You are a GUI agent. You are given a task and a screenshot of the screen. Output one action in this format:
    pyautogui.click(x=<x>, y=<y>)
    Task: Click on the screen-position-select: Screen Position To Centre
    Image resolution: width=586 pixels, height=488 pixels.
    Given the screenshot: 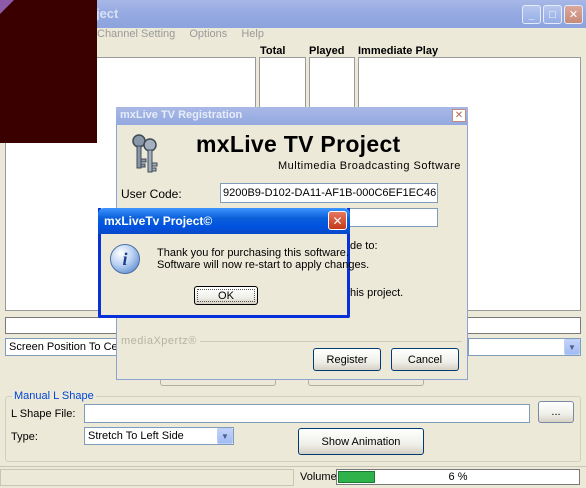 What is the action you would take?
    pyautogui.click(x=61, y=347)
    